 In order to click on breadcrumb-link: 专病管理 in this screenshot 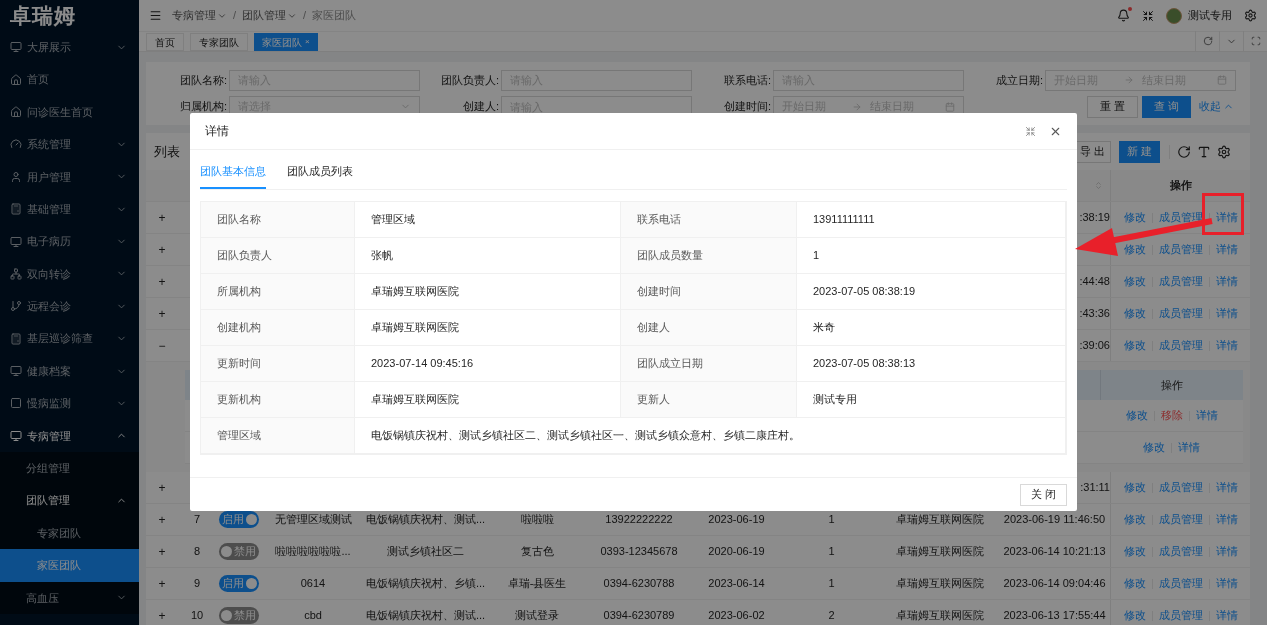, I will do `click(199, 15)`.